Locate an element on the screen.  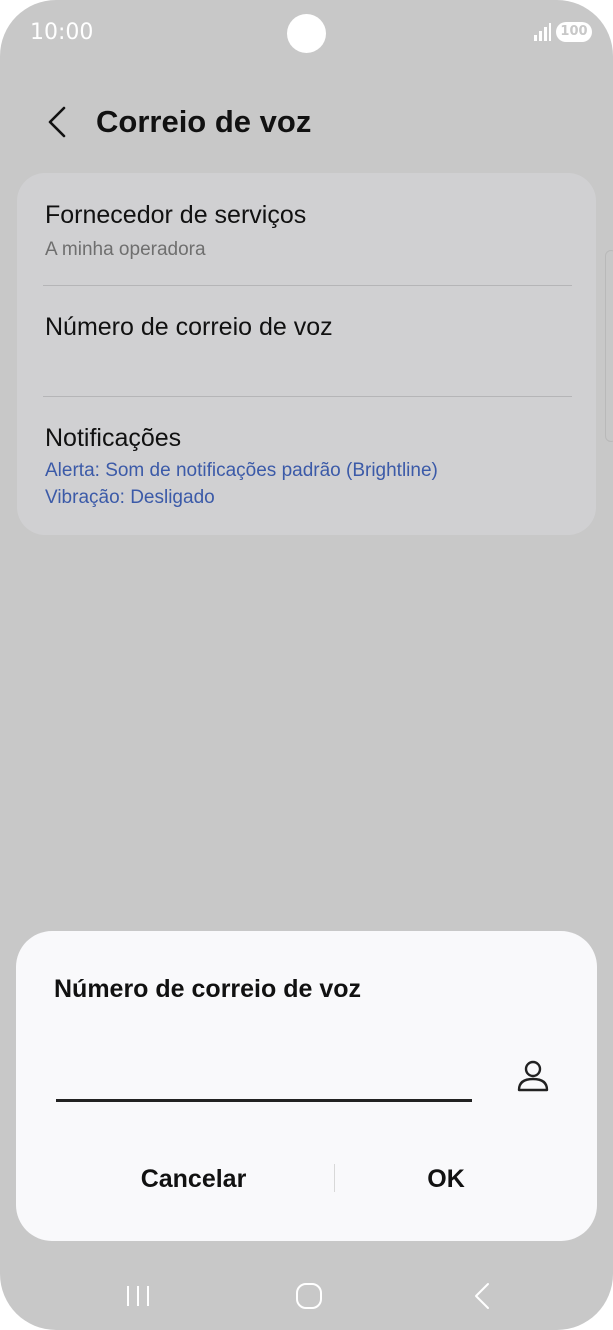
home-icon is located at coordinates (309, 1296).